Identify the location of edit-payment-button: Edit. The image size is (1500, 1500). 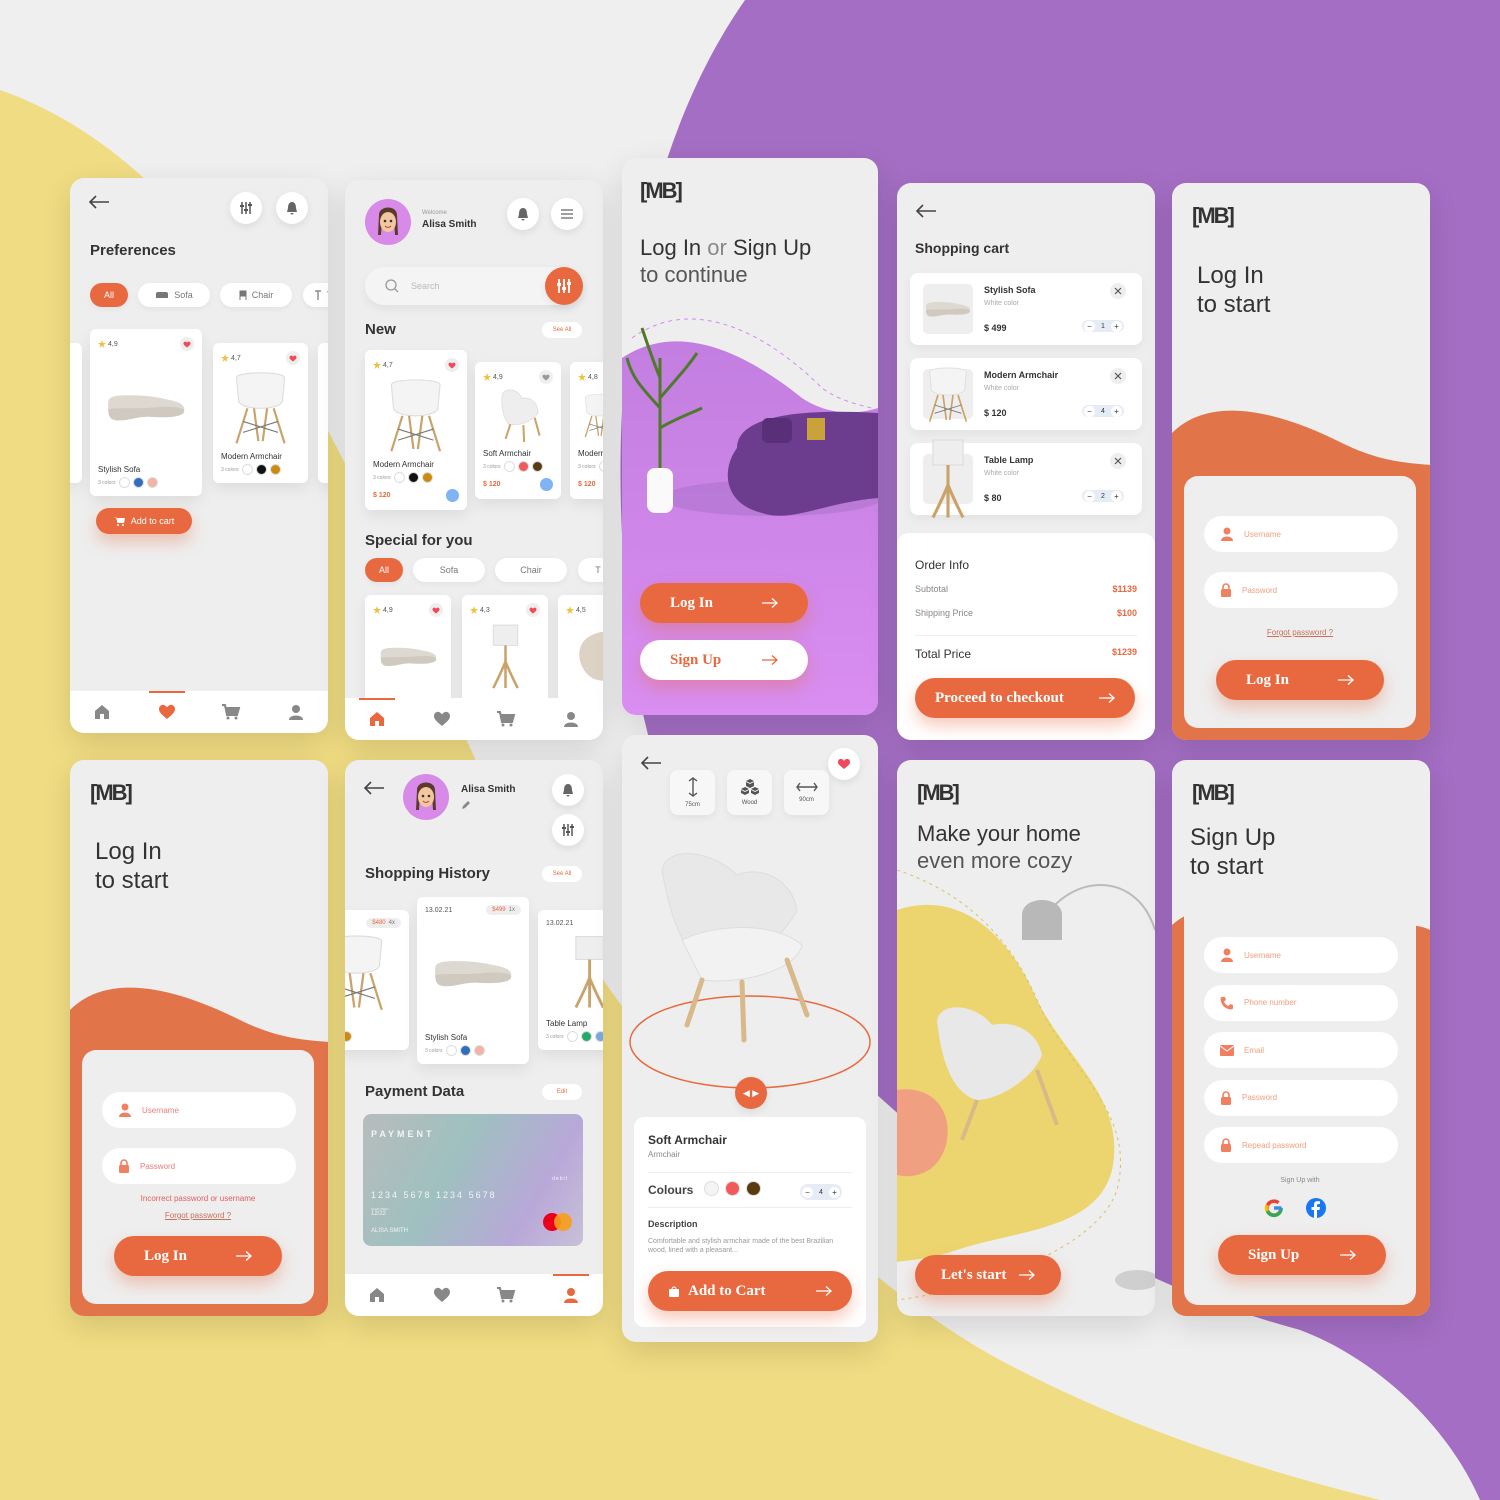
(562, 1092).